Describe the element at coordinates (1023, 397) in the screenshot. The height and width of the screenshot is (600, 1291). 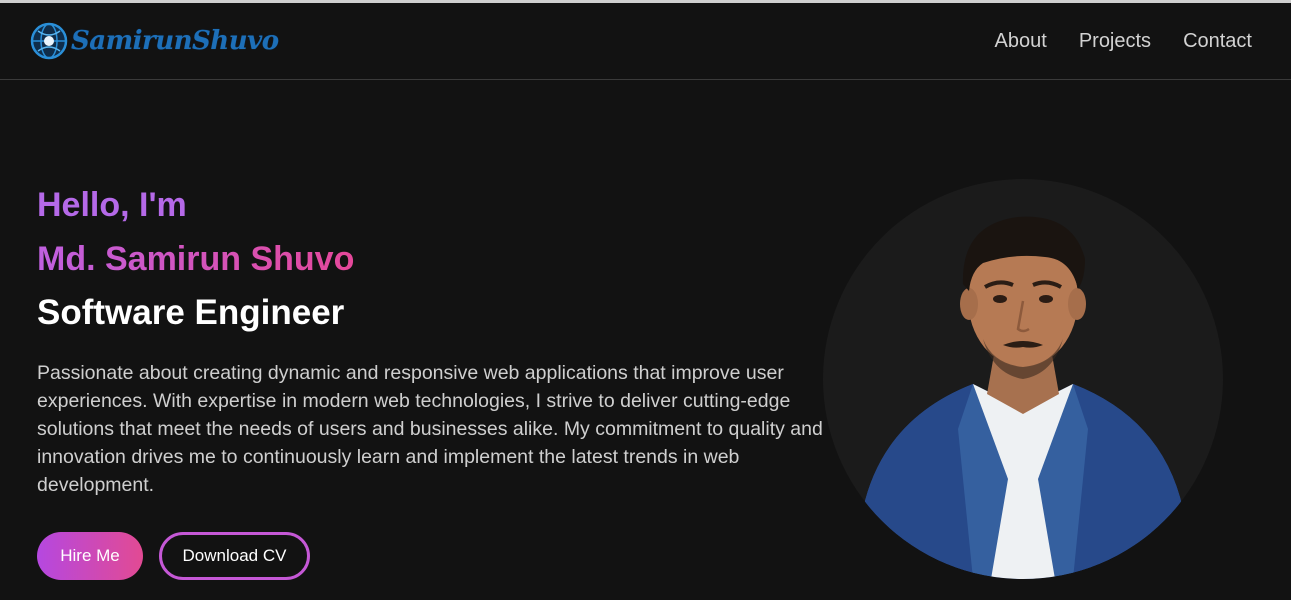
I see `profile-photo-illustration` at that location.